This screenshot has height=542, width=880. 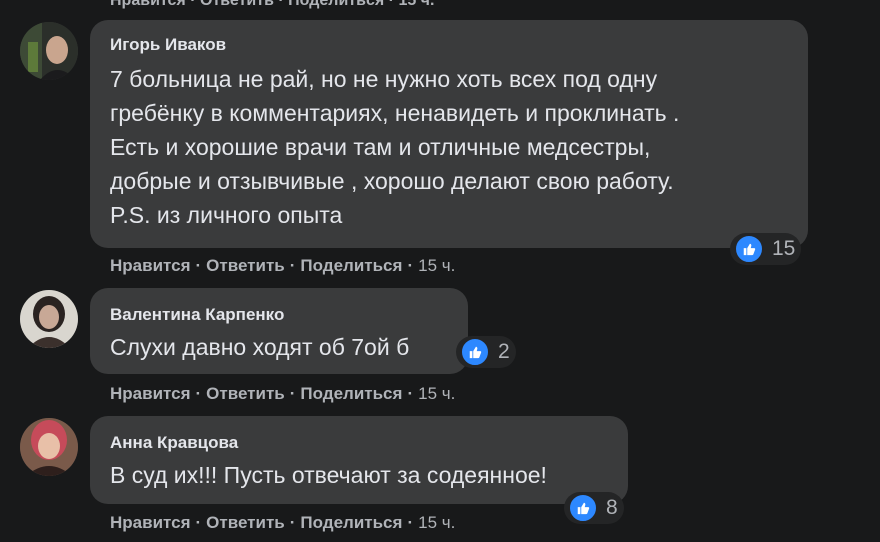 What do you see at coordinates (450, 45) in the screenshot?
I see `comment-author: Игорь Иваков` at bounding box center [450, 45].